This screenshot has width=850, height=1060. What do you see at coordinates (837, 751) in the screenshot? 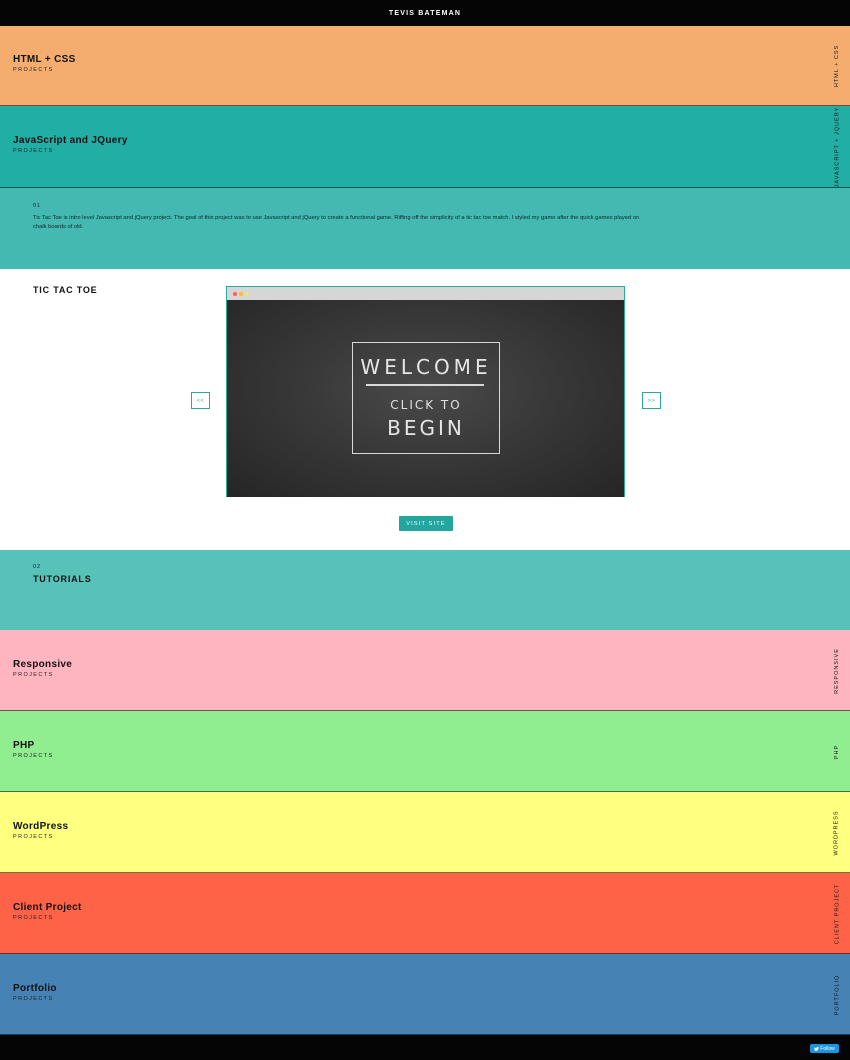
I see `section-side-label: PHP` at bounding box center [837, 751].